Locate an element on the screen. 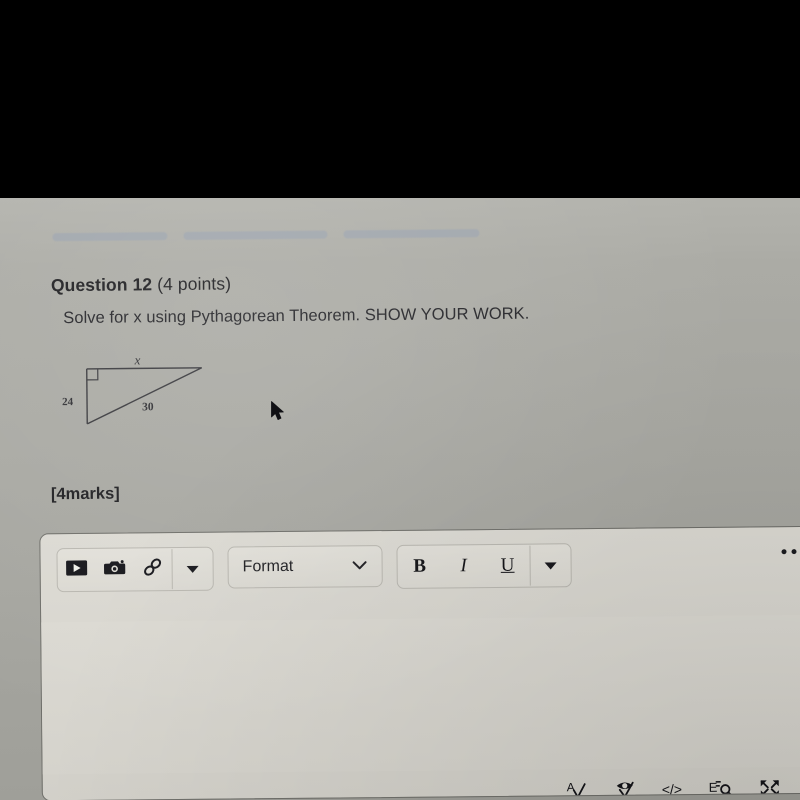  chevron-down-icon is located at coordinates (360, 566).